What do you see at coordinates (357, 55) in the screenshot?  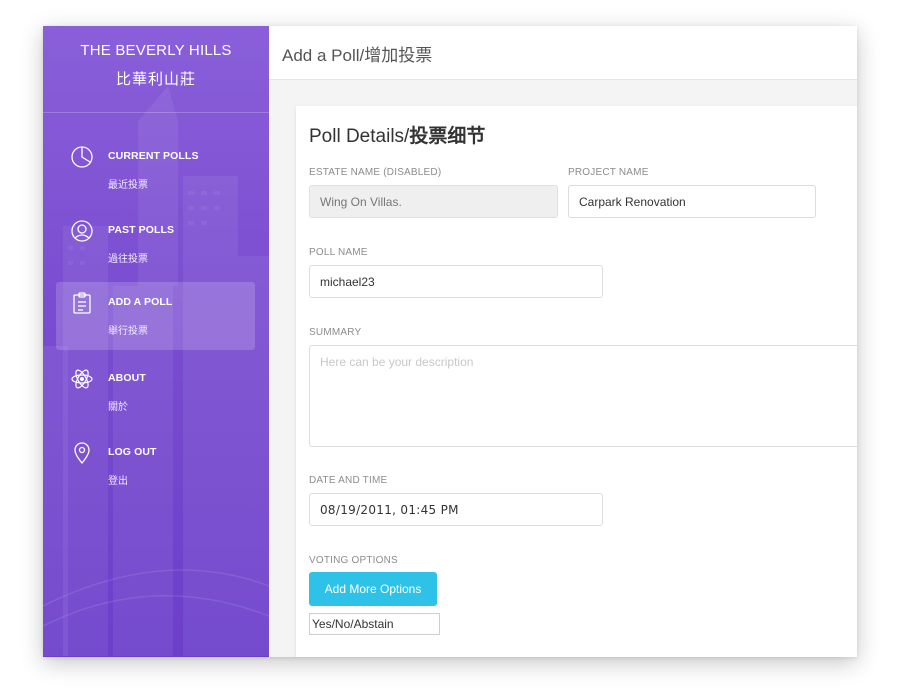 I see `page-title: Add a Poll/增加投票` at bounding box center [357, 55].